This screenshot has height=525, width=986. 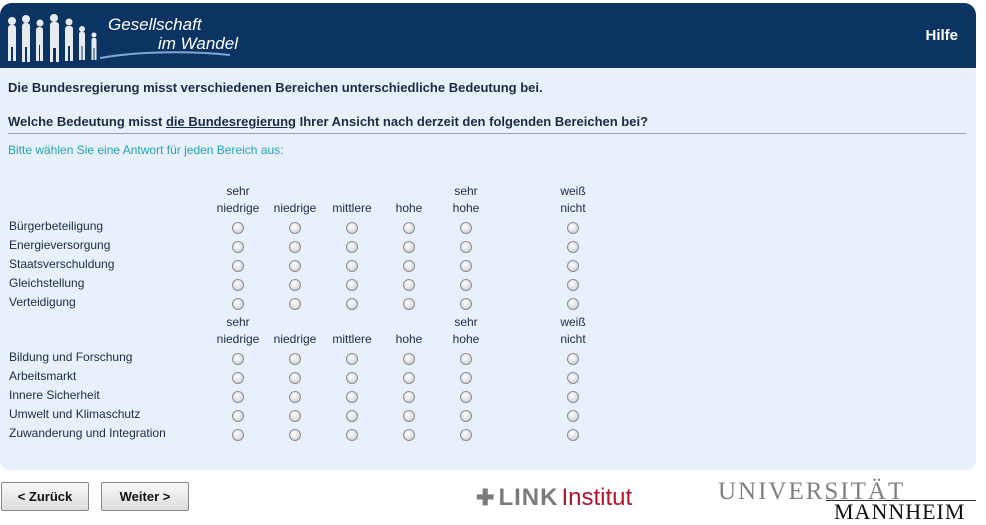 What do you see at coordinates (488, 35) in the screenshot?
I see `header-bar: Gesellschaft im Wandel Hilfe` at bounding box center [488, 35].